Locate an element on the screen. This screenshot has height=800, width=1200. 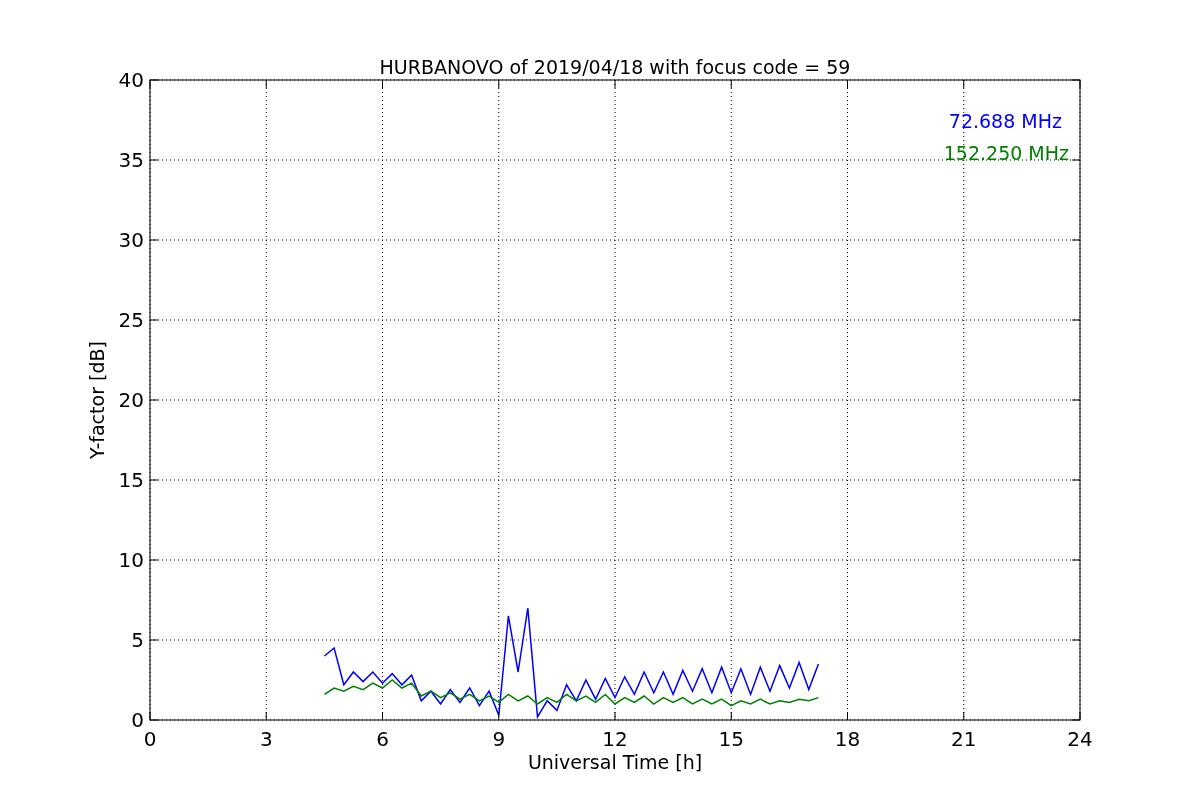
tick-label: 12 is located at coordinates (615, 739).